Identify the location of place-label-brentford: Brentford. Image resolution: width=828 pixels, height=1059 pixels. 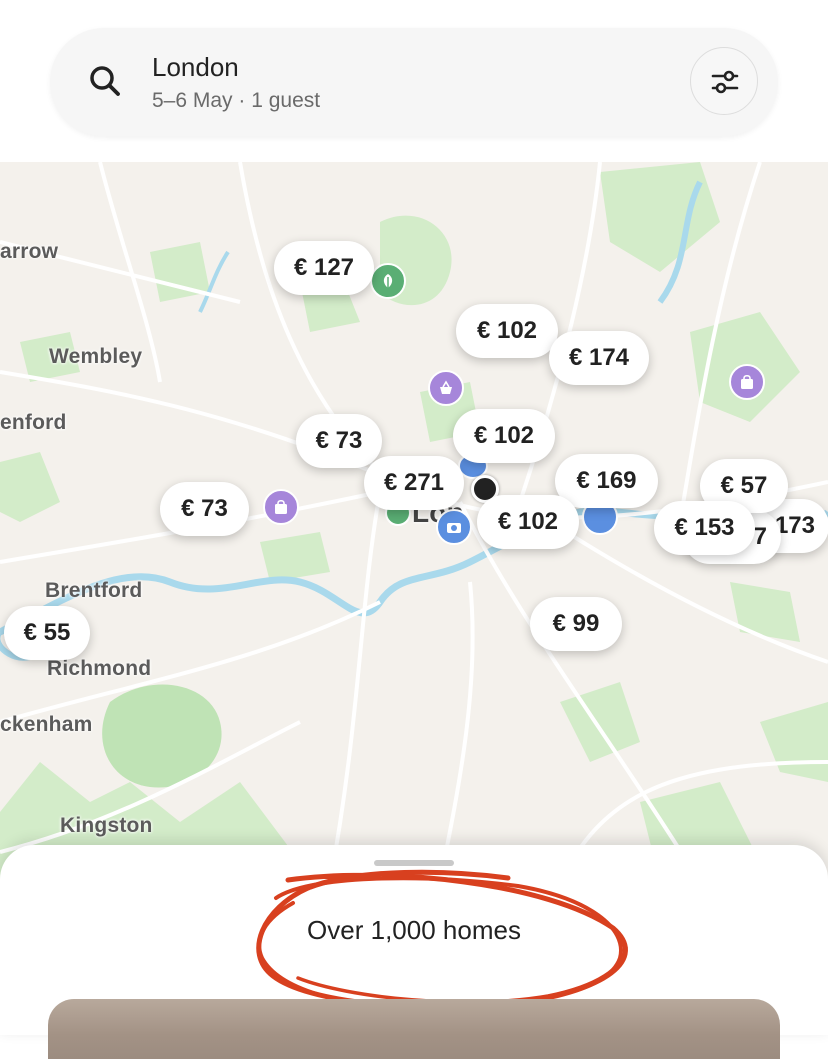
(94, 590).